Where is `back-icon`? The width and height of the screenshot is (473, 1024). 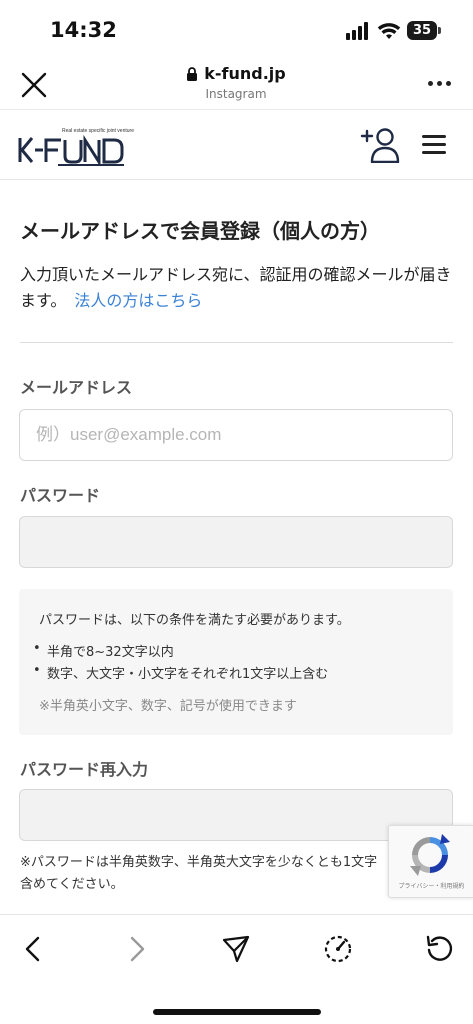 back-icon is located at coordinates (34, 949).